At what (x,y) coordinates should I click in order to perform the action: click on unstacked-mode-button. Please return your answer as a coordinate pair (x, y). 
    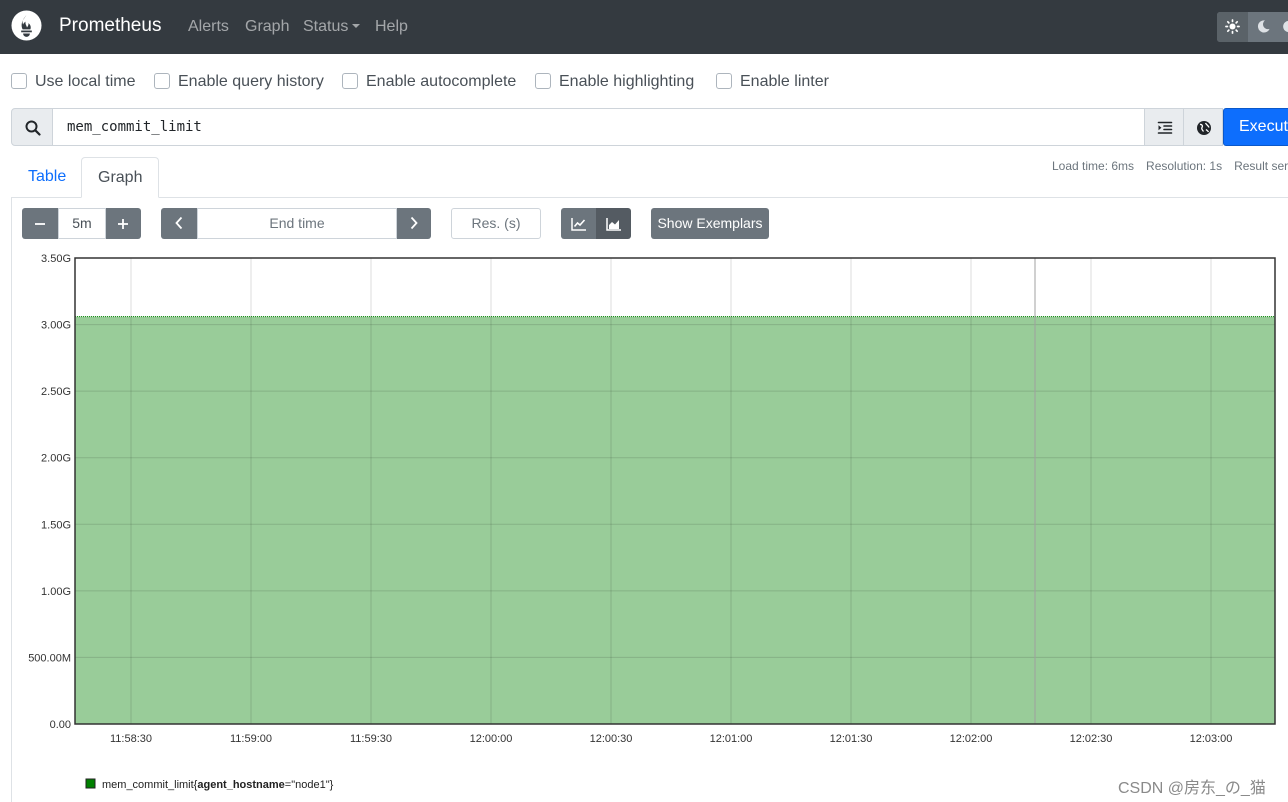
    Looking at the image, I should click on (578, 223).